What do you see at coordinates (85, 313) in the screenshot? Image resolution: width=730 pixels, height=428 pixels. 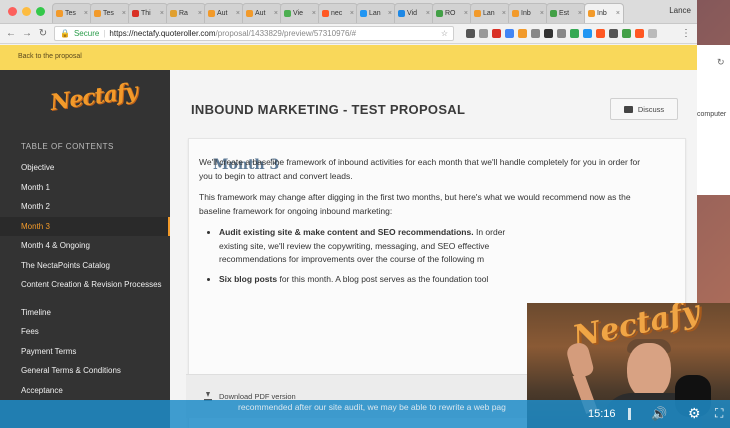 I see `toc-item: Timeline` at bounding box center [85, 313].